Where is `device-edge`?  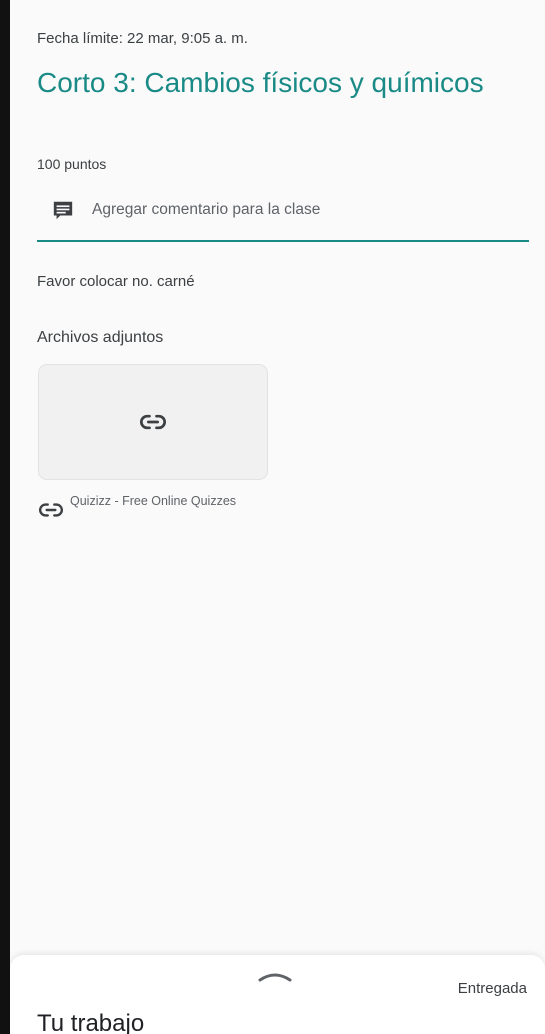
device-edge is located at coordinates (5, 517).